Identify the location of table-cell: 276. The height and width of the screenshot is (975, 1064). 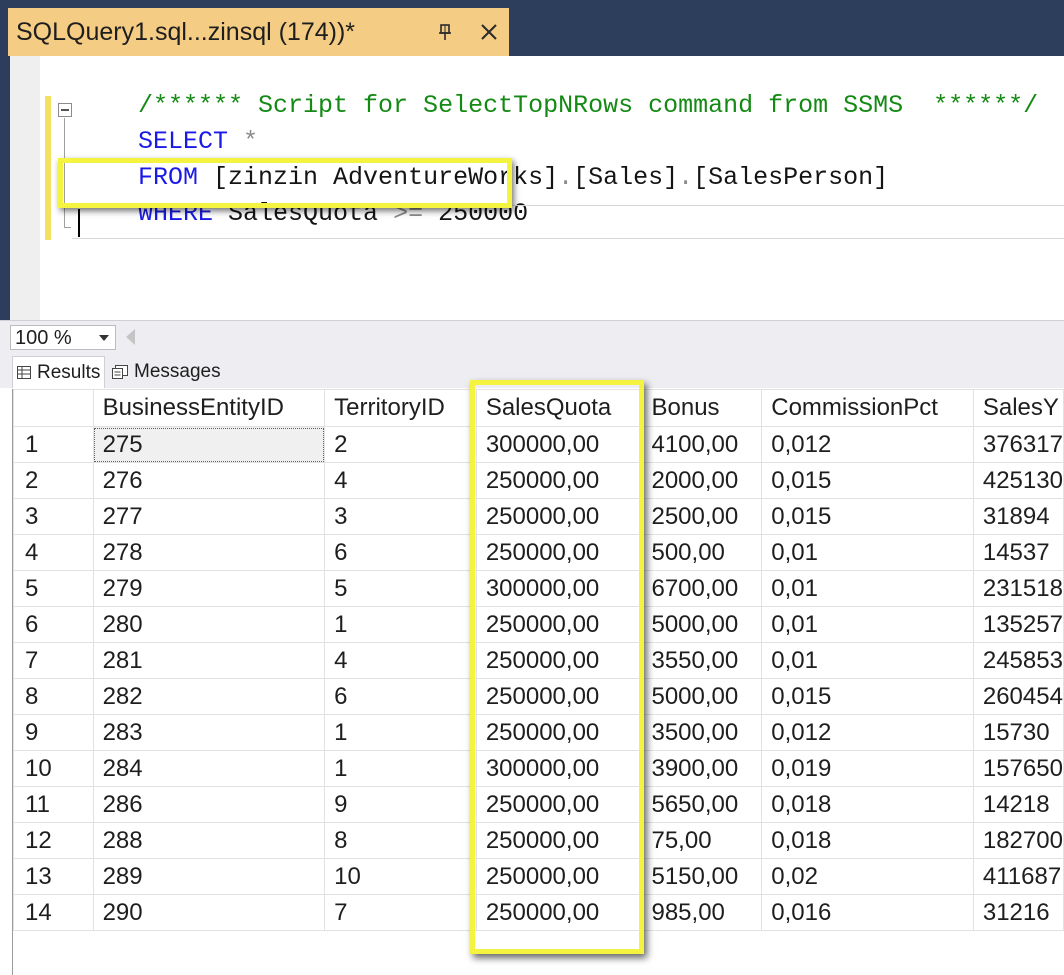
(209, 480).